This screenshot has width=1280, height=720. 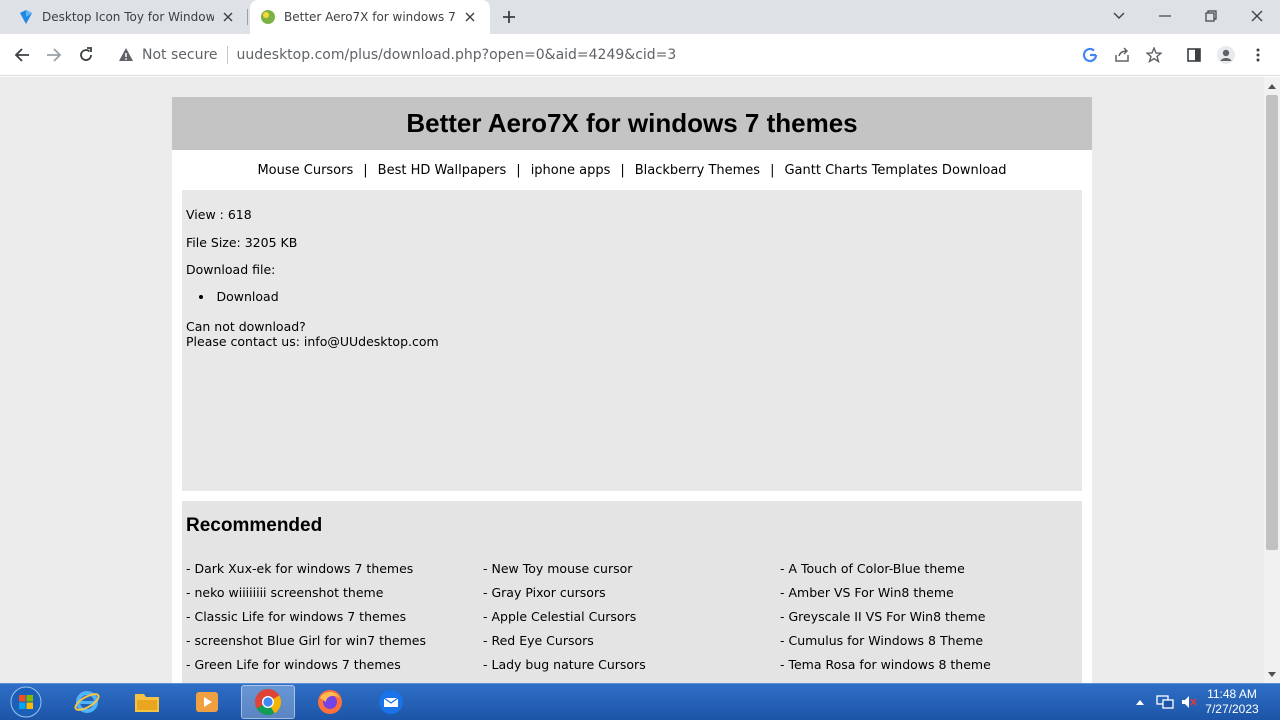 I want to click on kebab-menu-icon, so click(x=1258, y=55).